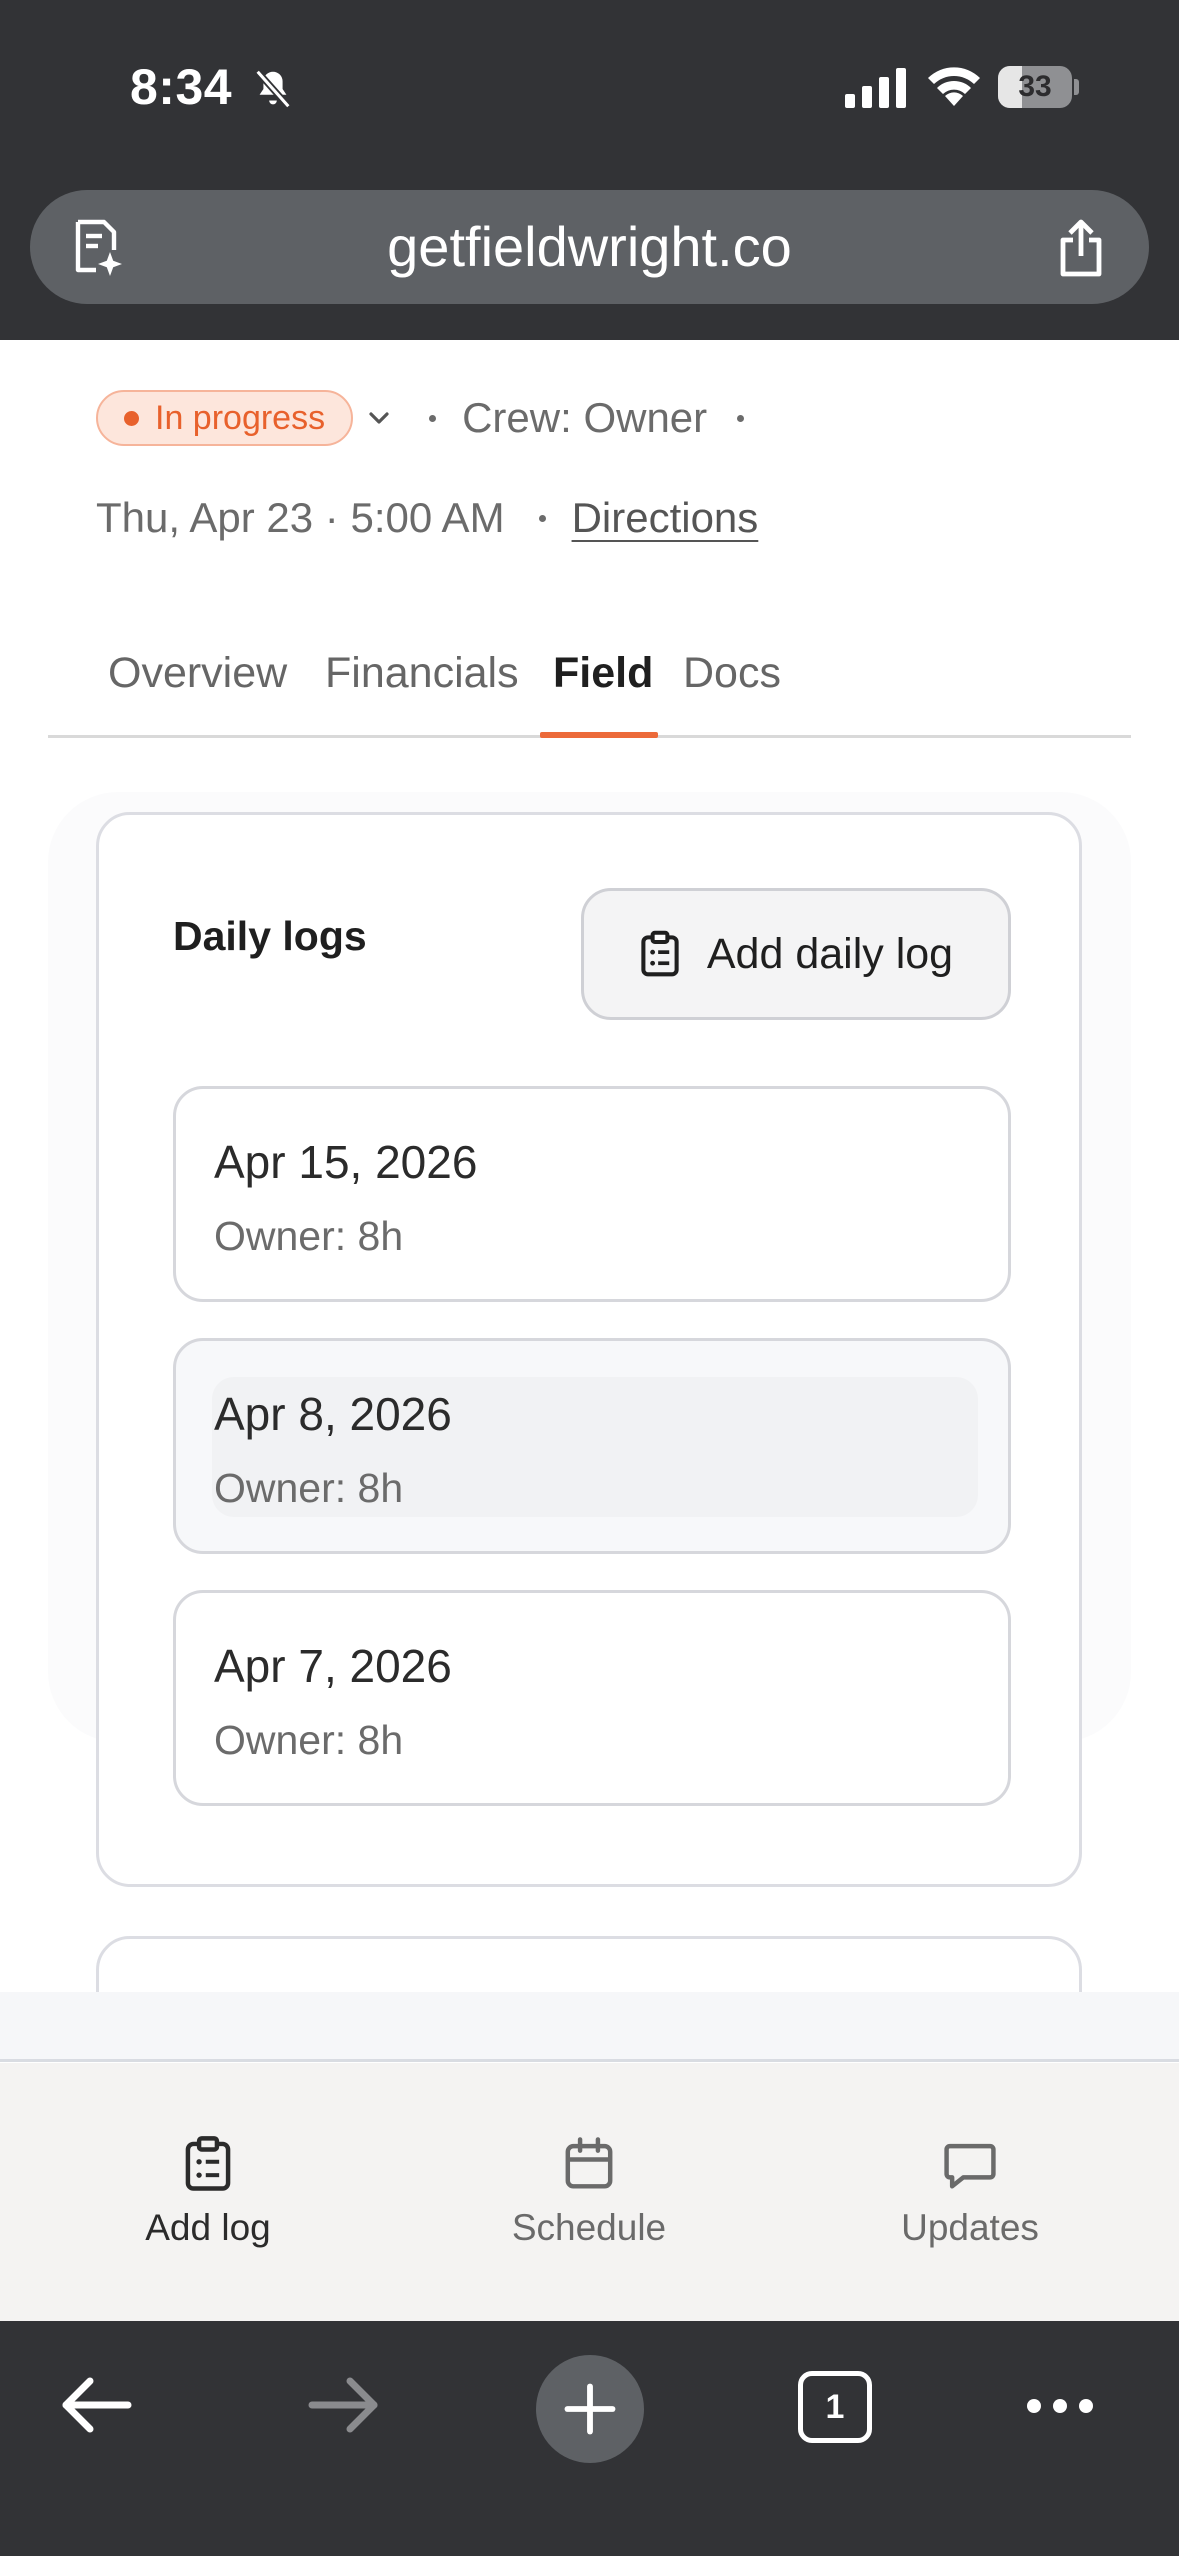 The height and width of the screenshot is (2556, 1179). What do you see at coordinates (422, 678) in the screenshot?
I see `tab-financials: Financials` at bounding box center [422, 678].